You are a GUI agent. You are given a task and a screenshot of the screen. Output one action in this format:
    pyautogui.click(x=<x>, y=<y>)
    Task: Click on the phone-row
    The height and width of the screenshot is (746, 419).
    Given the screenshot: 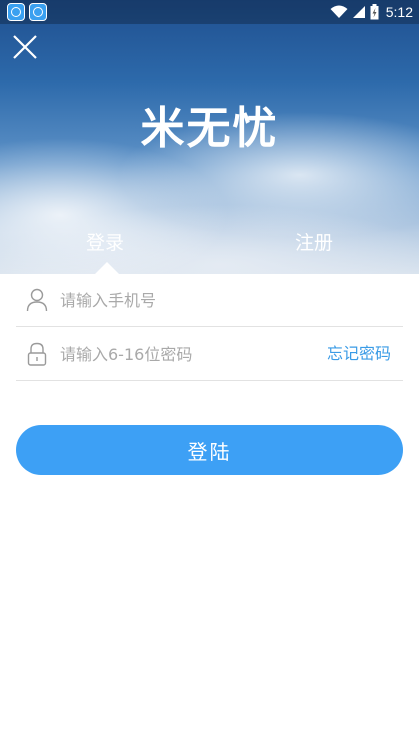 What is the action you would take?
    pyautogui.click(x=209, y=300)
    